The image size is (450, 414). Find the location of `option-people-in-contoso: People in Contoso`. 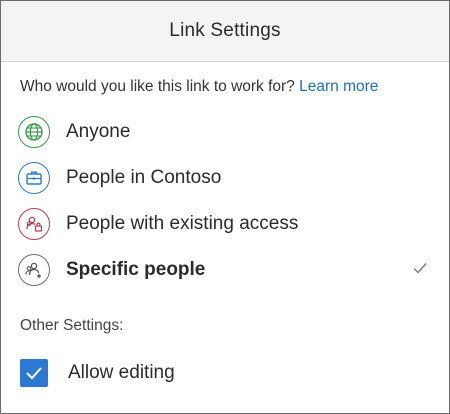

option-people-in-contoso: People in Contoso is located at coordinates (228, 178).